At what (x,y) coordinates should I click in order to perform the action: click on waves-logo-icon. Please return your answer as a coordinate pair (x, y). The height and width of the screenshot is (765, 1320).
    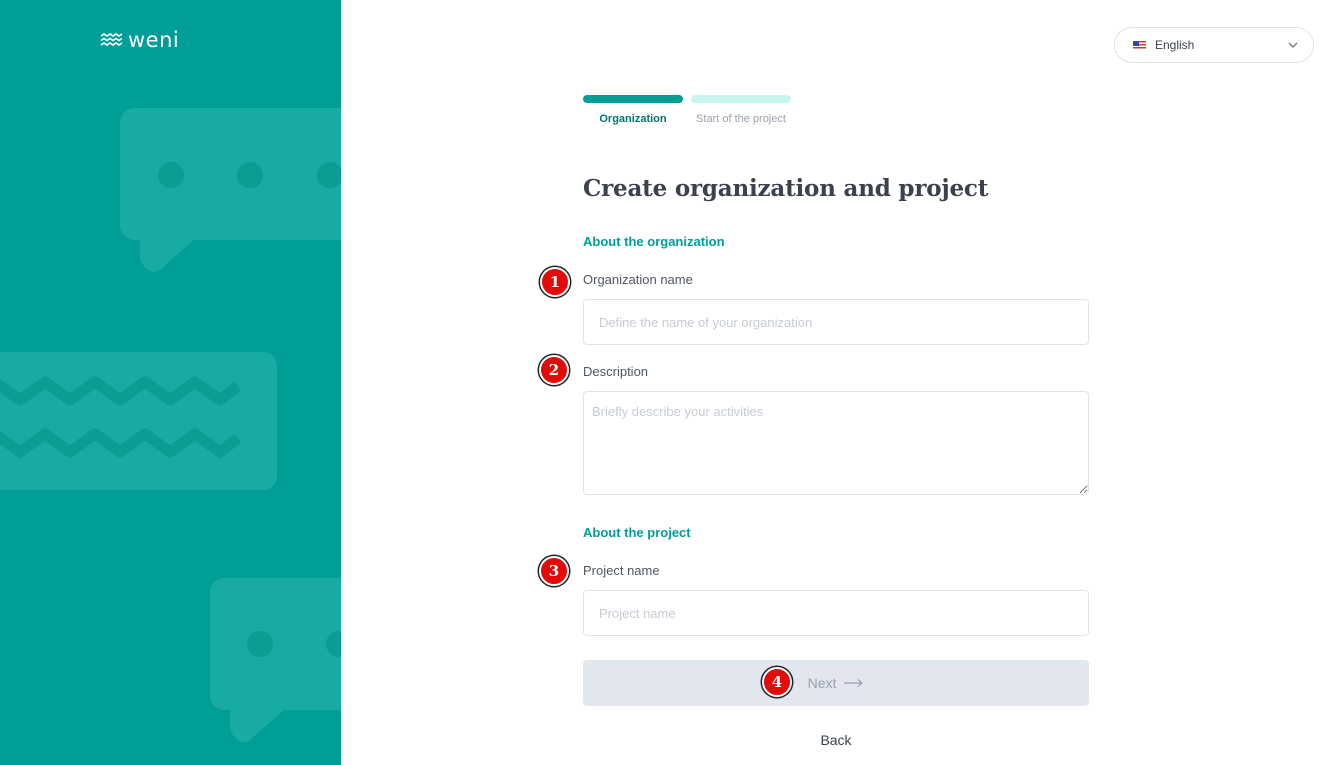
    Looking at the image, I should click on (111, 39).